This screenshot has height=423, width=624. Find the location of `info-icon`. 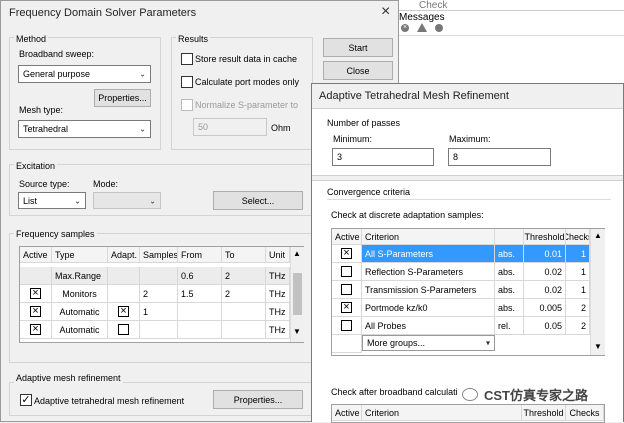

info-icon is located at coordinates (439, 28).